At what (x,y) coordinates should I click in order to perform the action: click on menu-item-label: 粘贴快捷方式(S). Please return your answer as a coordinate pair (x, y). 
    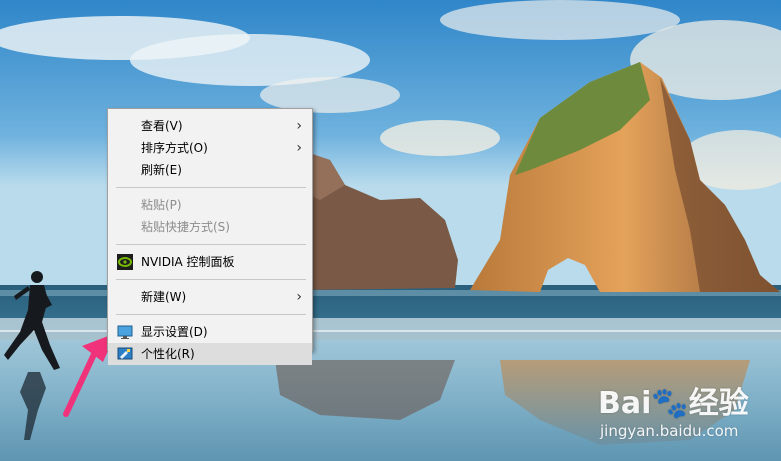
    Looking at the image, I should click on (185, 227).